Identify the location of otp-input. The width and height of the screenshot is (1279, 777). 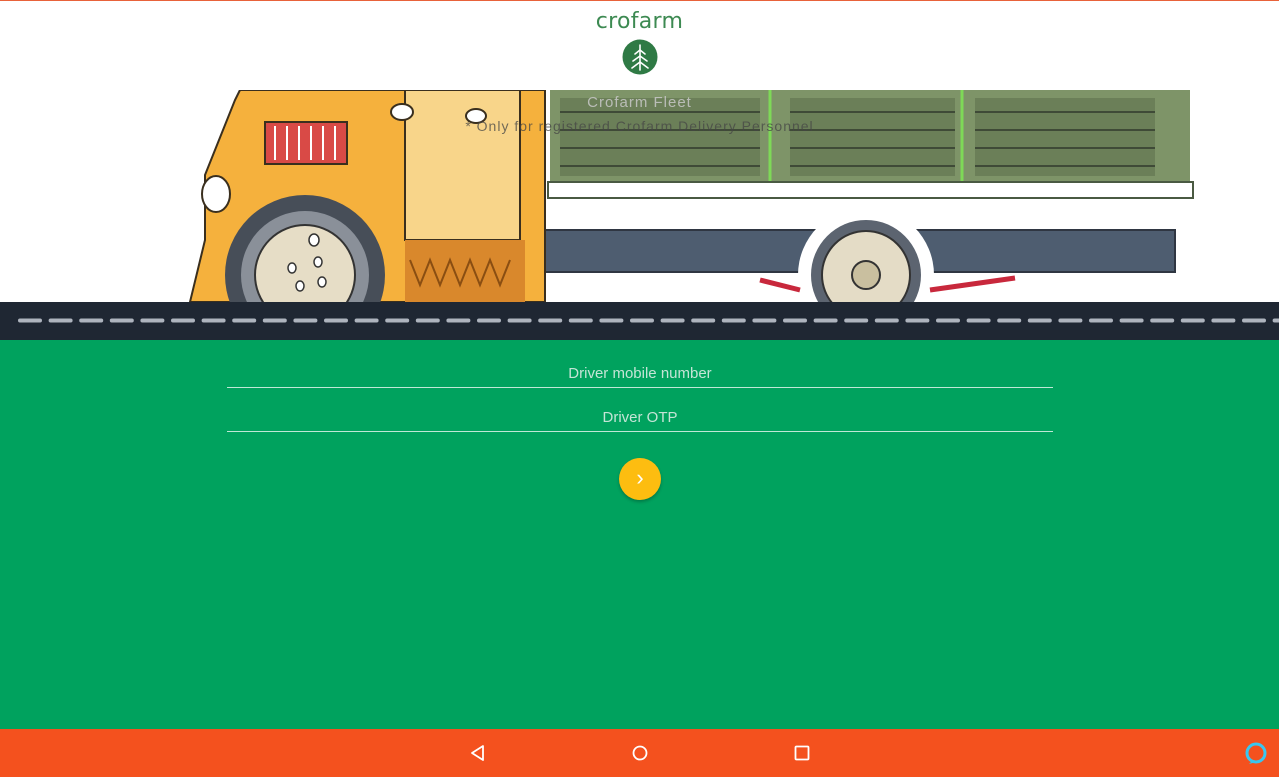
(640, 417).